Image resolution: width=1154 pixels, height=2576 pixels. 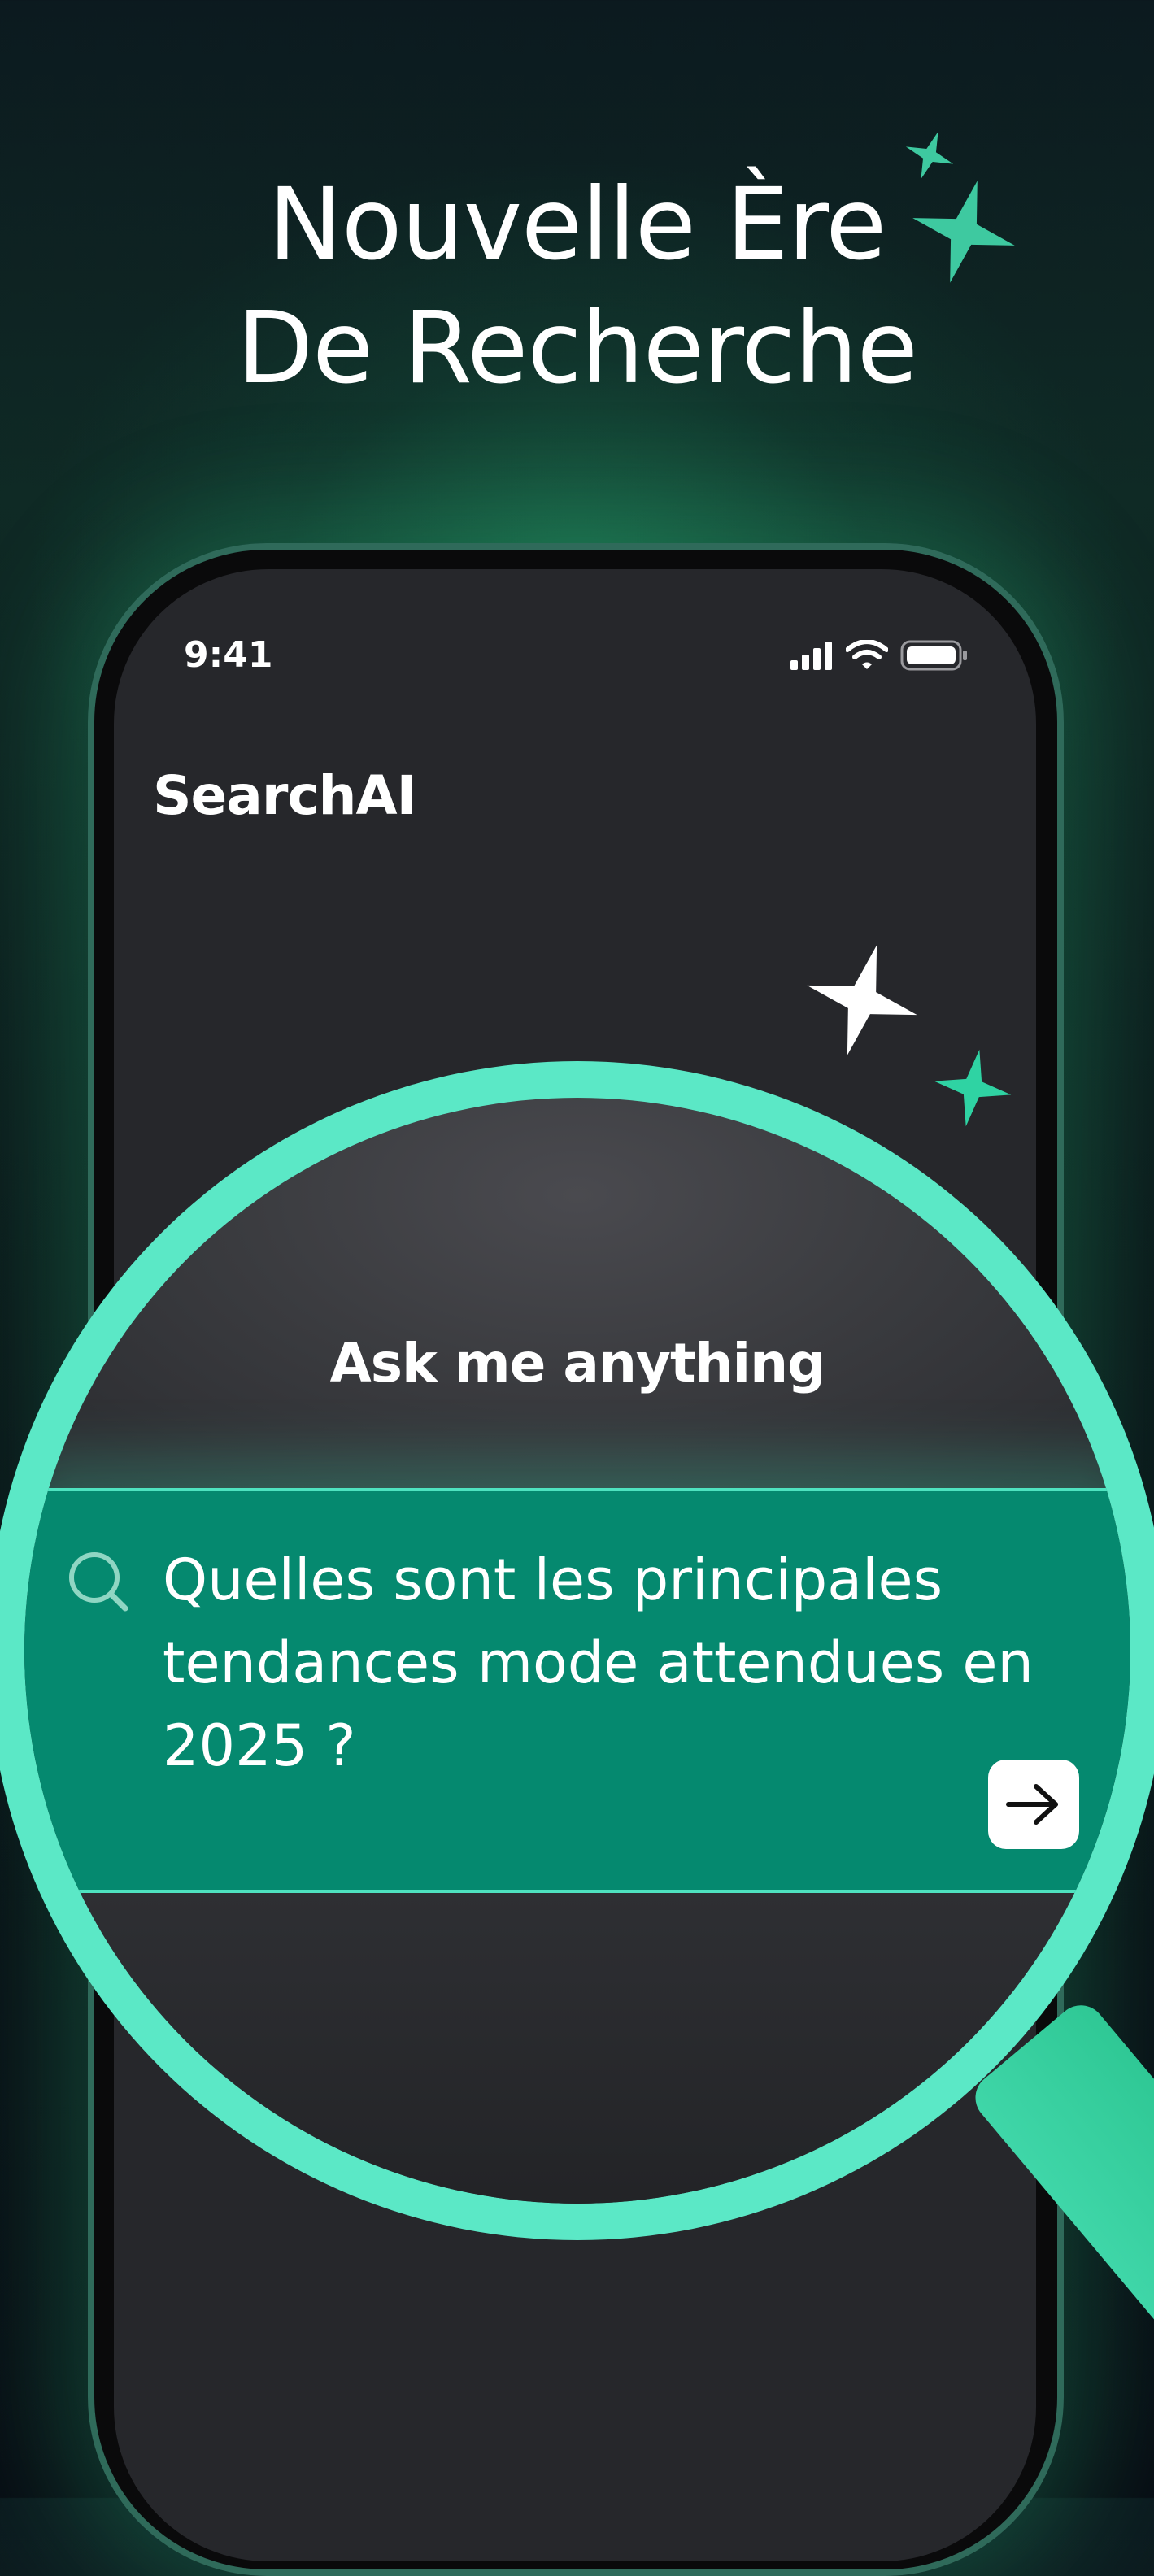 I want to click on send-button, so click(x=1033, y=1804).